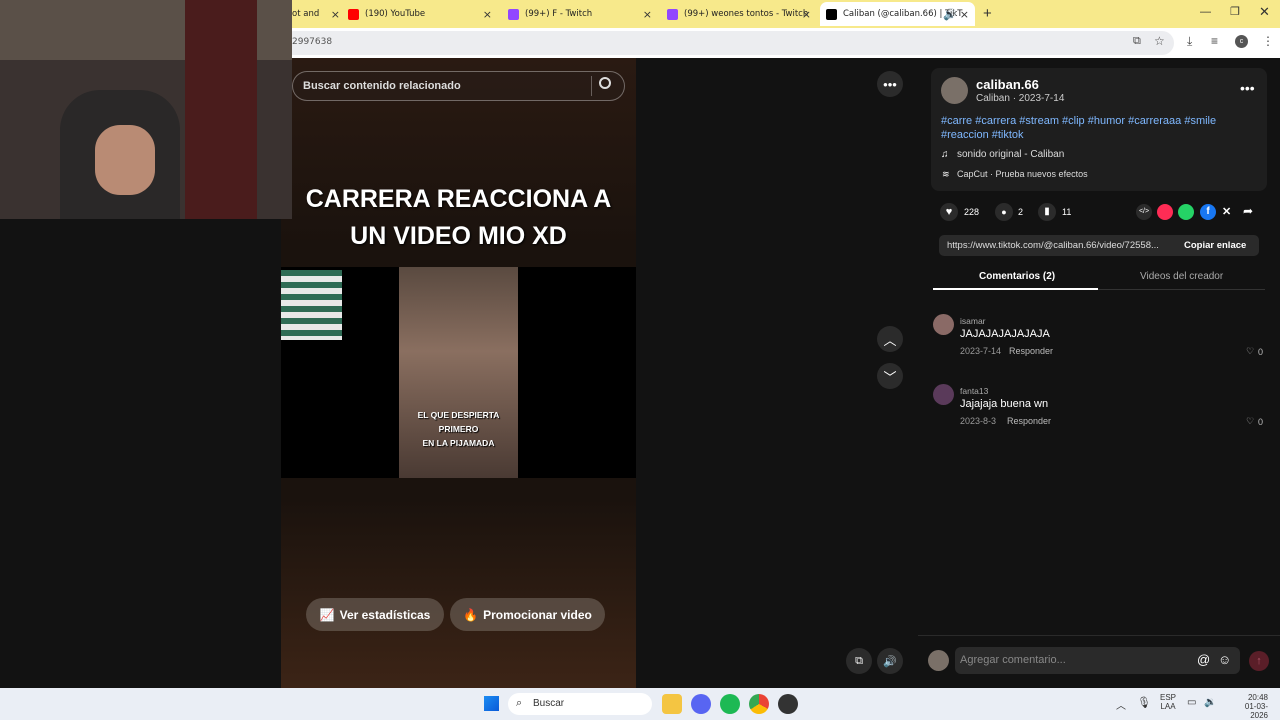 This screenshot has width=1280, height=720. Describe the element at coordinates (306, 14) in the screenshot. I see `tab-title: ot and` at that location.